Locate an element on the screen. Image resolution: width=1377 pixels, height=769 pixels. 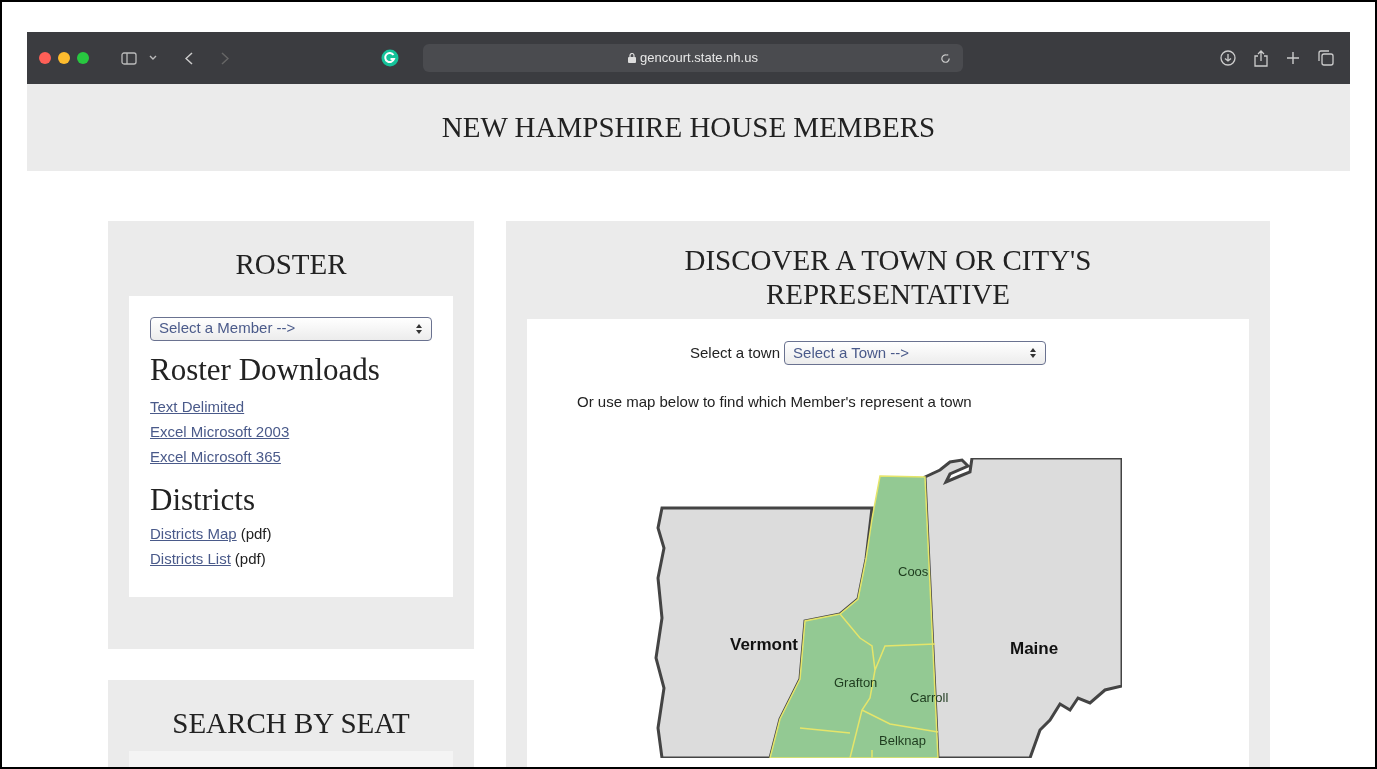
map-label: Vermont is located at coordinates (764, 644).